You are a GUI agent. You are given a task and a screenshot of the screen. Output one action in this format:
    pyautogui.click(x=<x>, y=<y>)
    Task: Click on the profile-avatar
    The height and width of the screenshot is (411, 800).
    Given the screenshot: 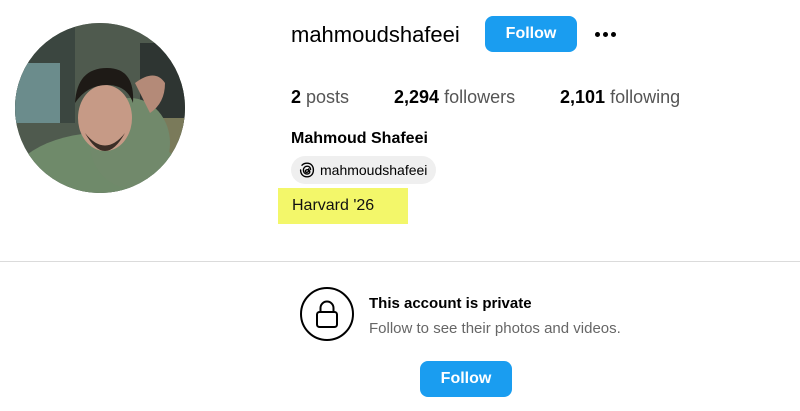 What is the action you would take?
    pyautogui.click(x=100, y=108)
    